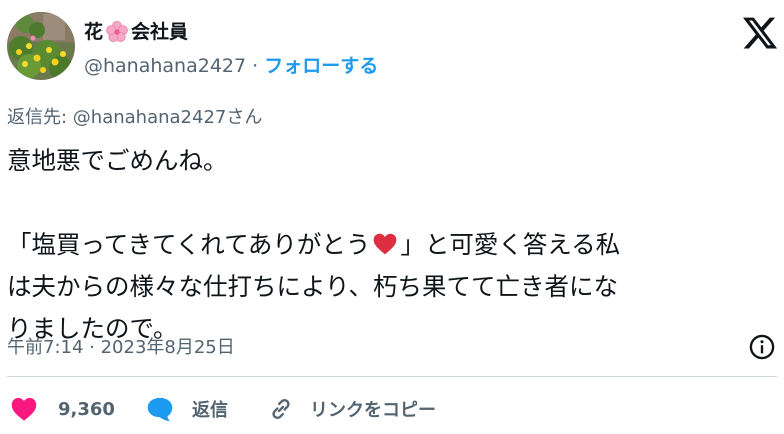 The height and width of the screenshot is (434, 784). I want to click on avatar, so click(41, 46).